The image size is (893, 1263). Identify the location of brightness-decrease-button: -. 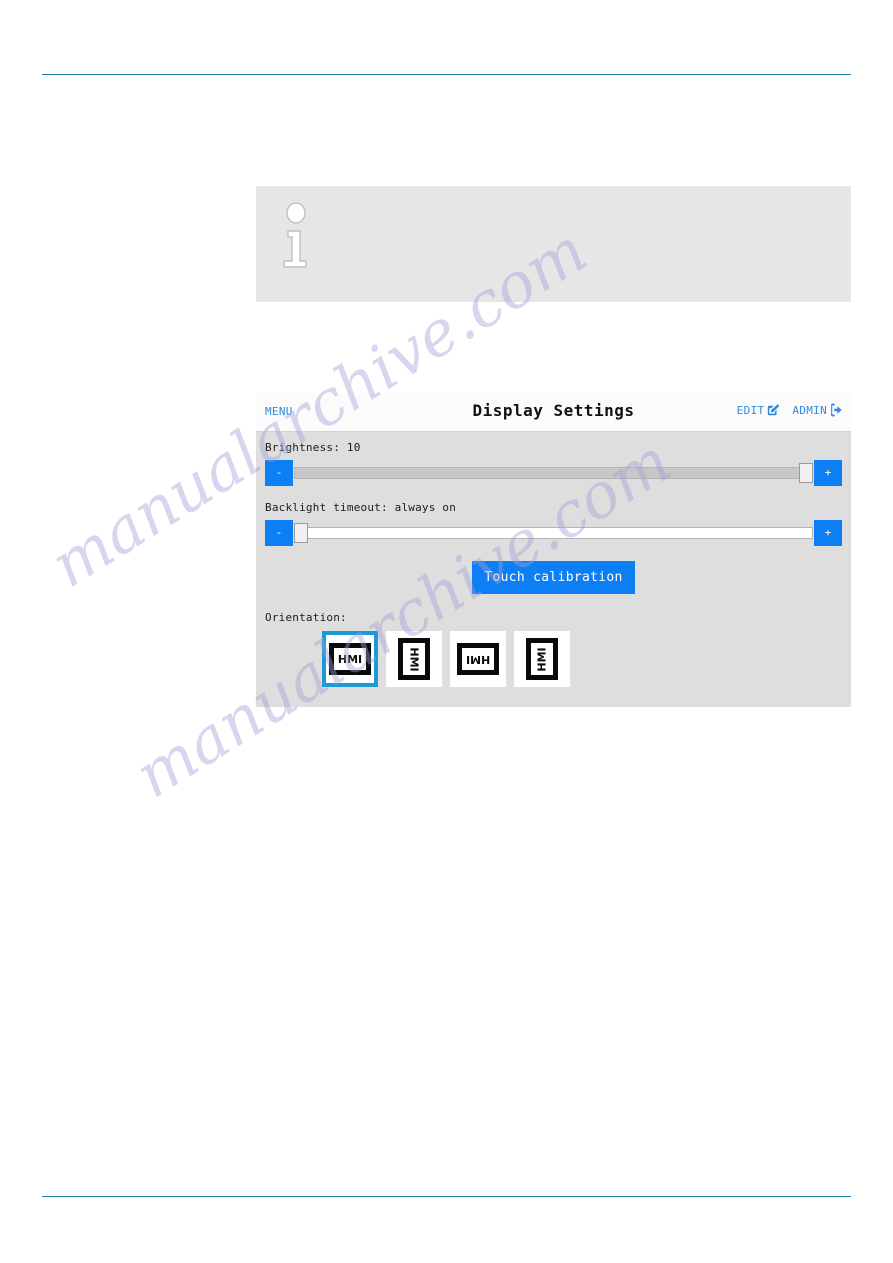
(279, 473).